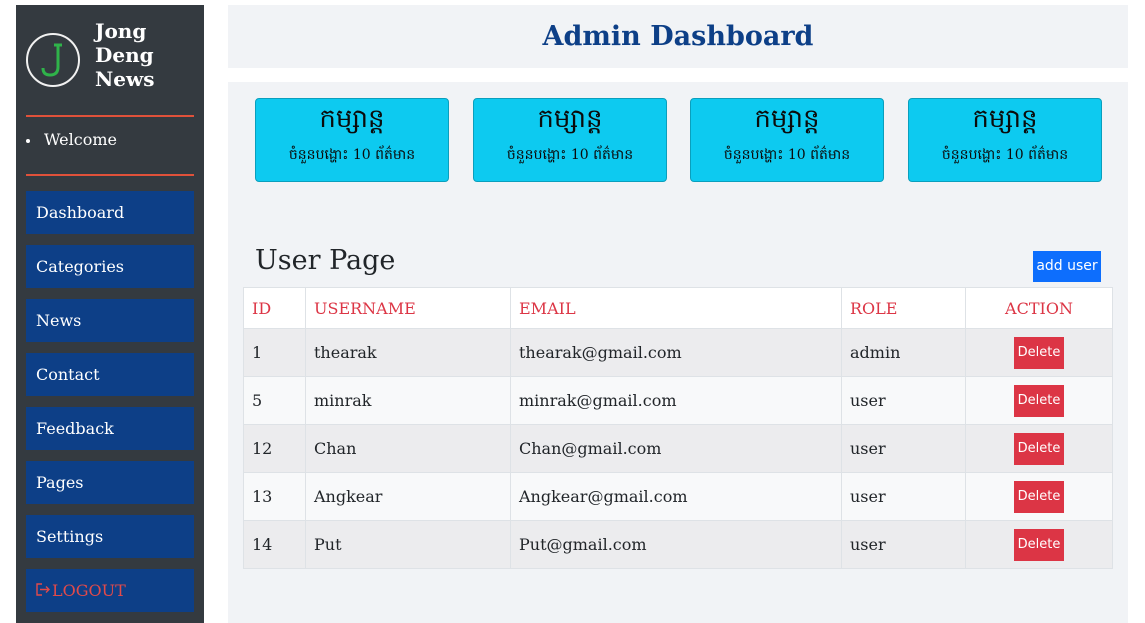  I want to click on cell-username: minrak, so click(408, 400).